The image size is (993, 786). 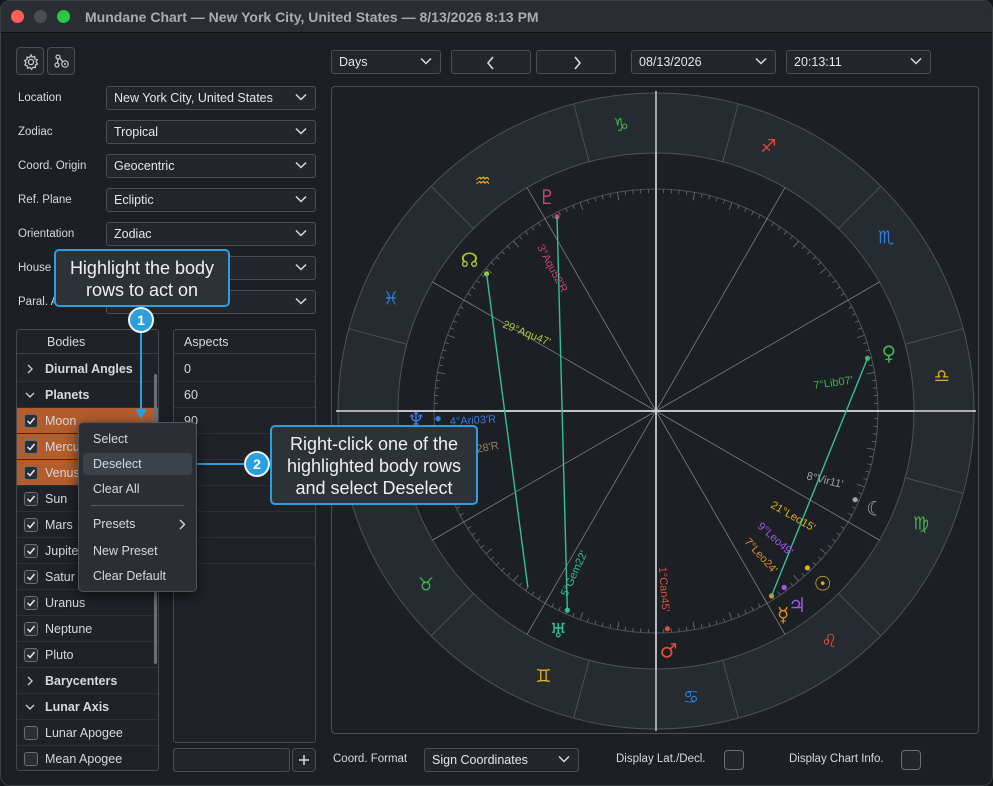 What do you see at coordinates (137, 524) in the screenshot?
I see `menu-item-presets: Presets` at bounding box center [137, 524].